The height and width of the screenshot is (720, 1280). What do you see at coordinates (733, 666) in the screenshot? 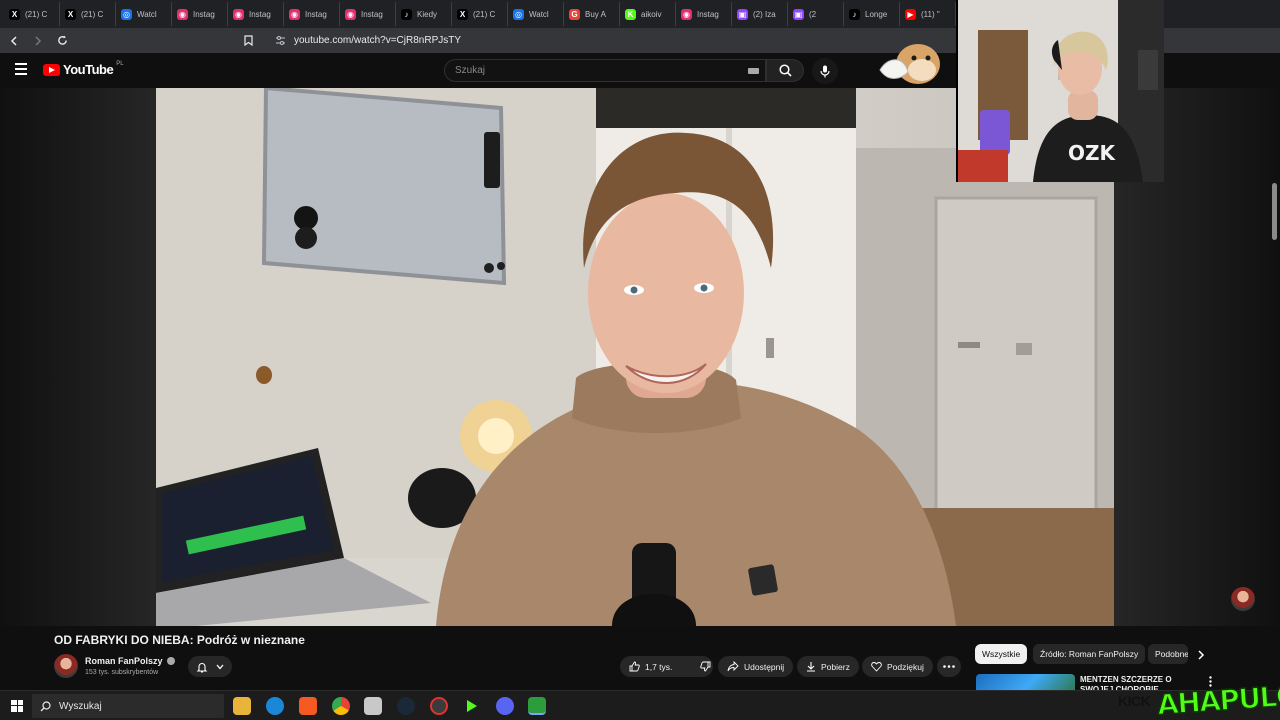
I see `share-icon` at bounding box center [733, 666].